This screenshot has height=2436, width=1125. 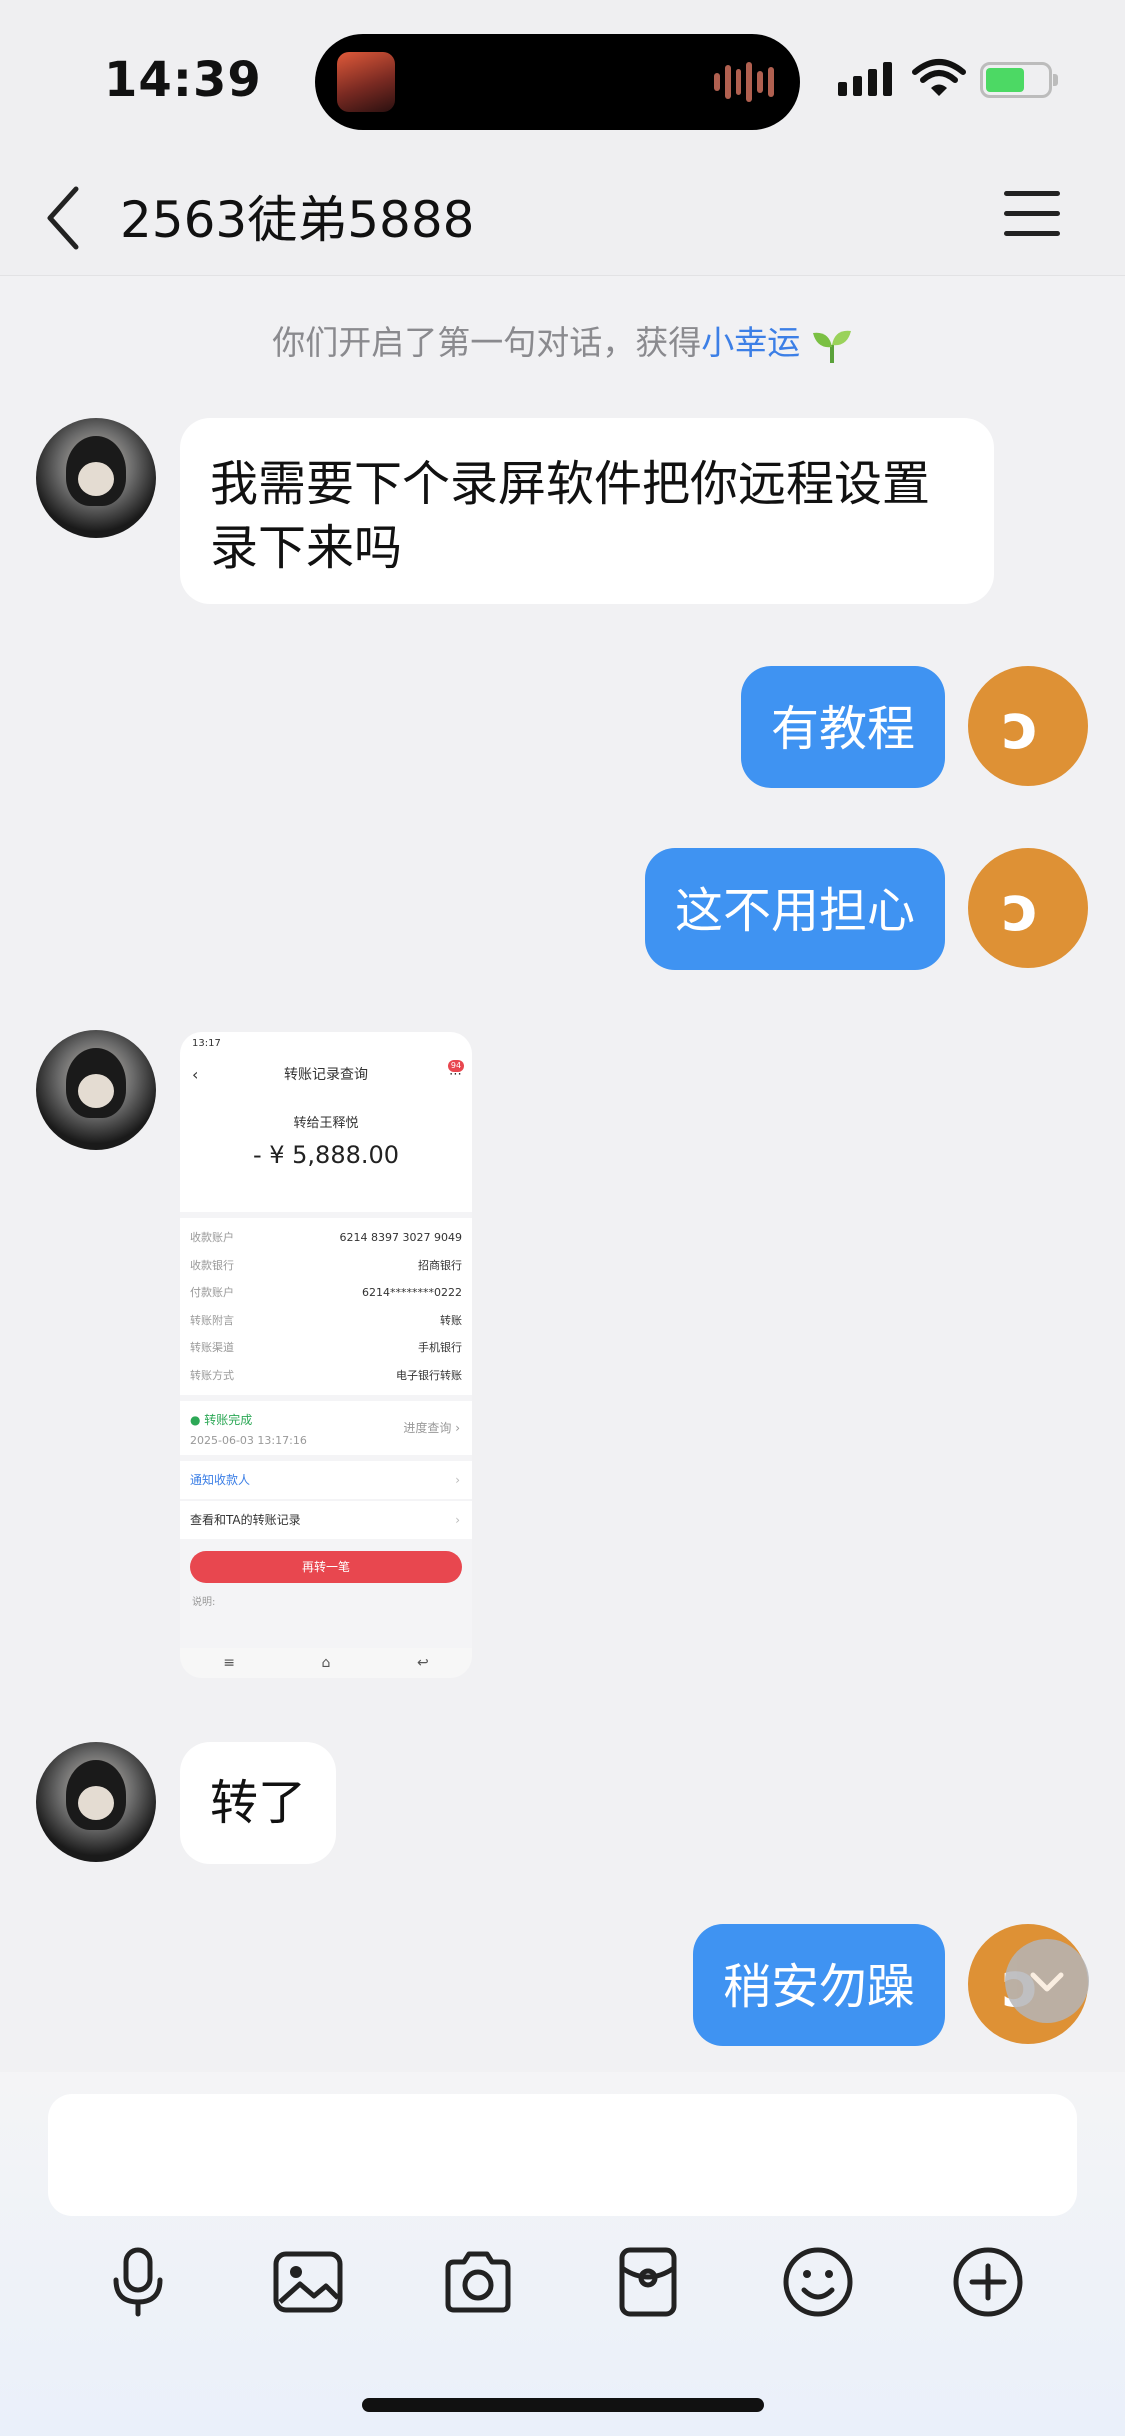 I want to click on hamburger-menu-icon, so click(x=1032, y=216).